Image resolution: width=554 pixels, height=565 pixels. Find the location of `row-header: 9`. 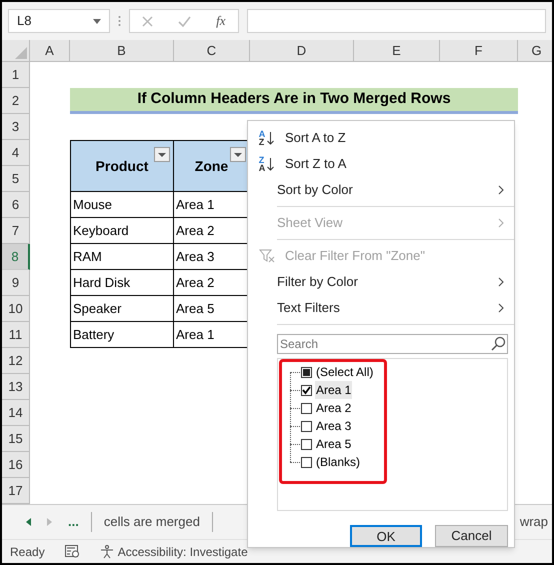

row-header: 9 is located at coordinates (16, 283).